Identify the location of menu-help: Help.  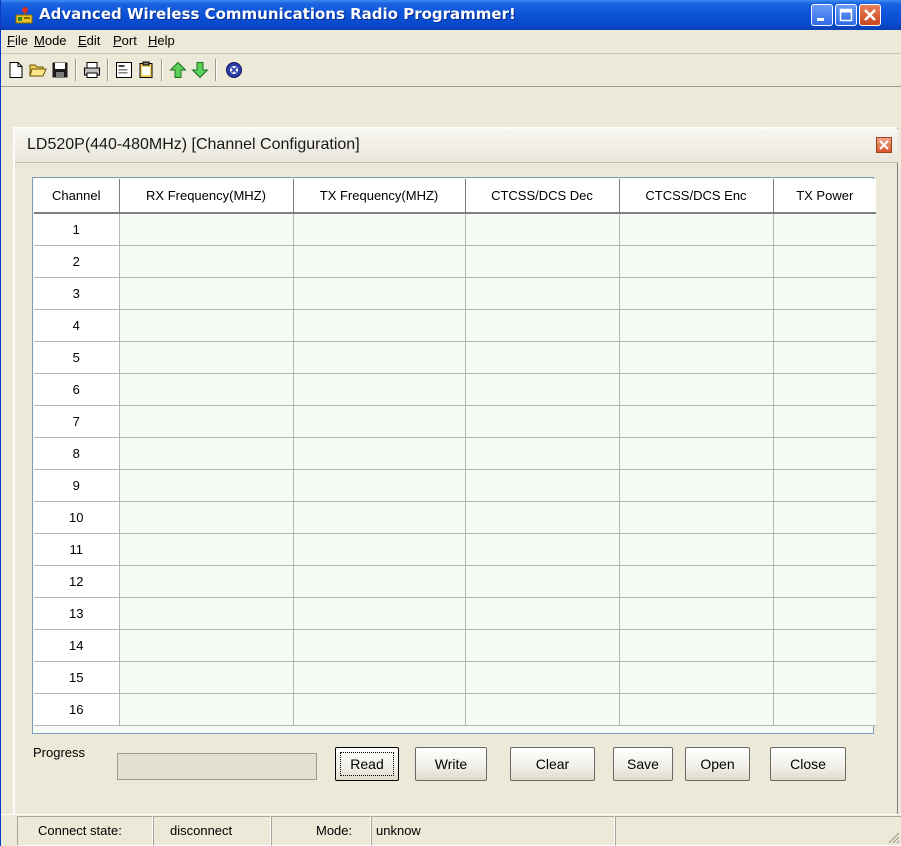
(161, 40).